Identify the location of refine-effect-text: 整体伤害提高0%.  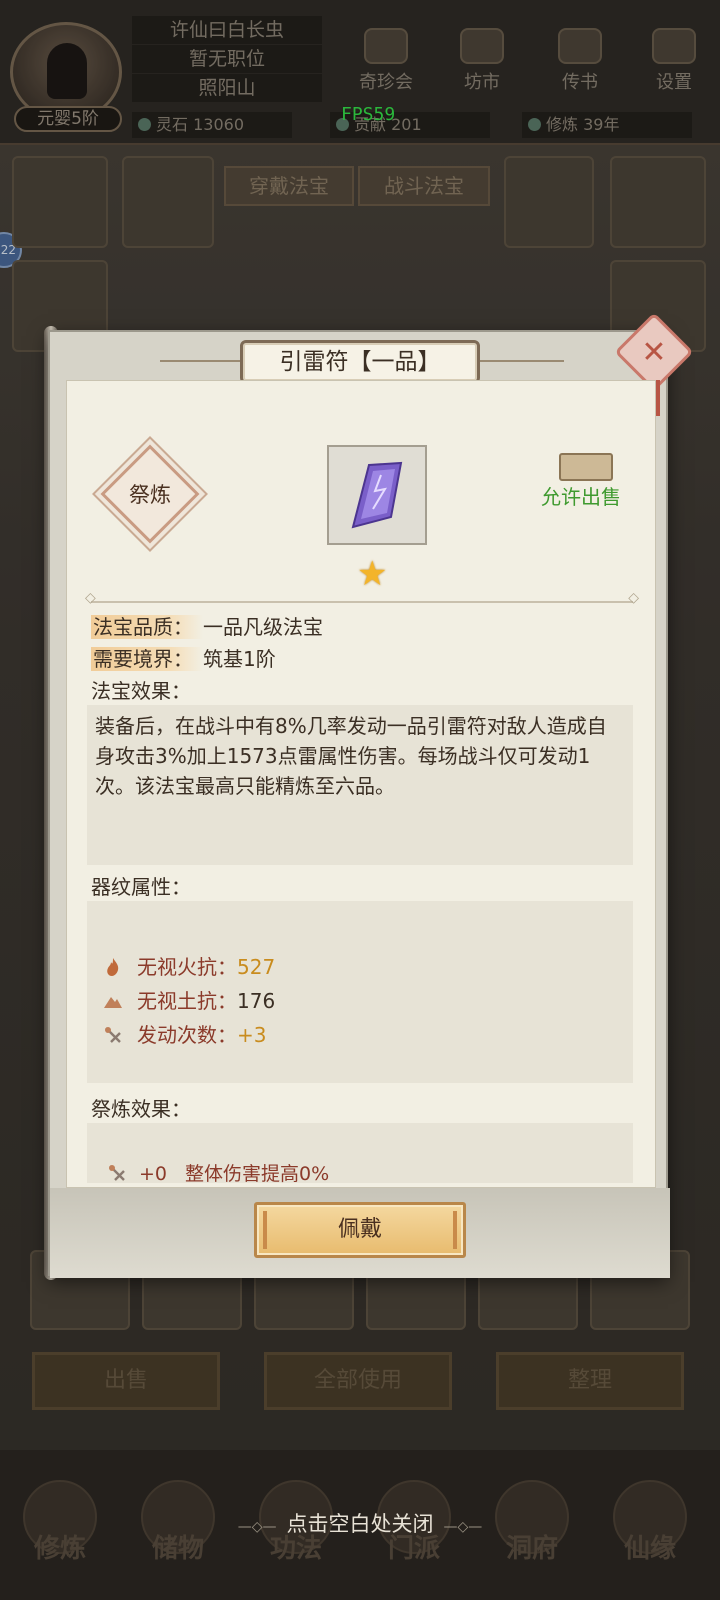
(257, 1174).